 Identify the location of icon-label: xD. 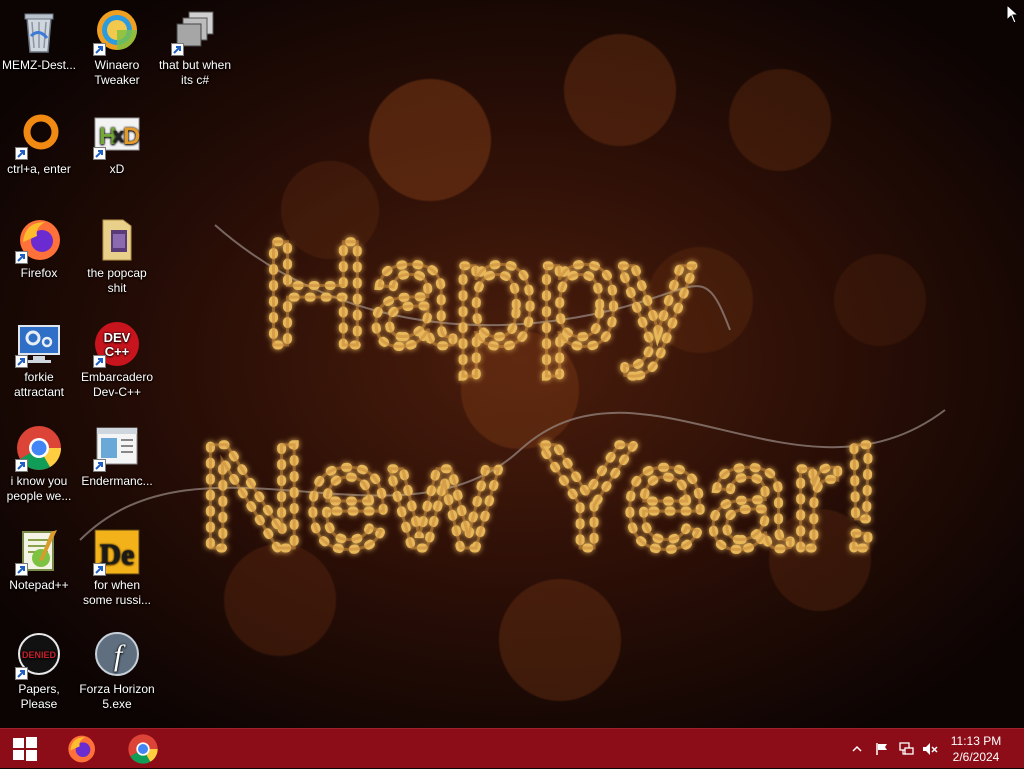
(117, 169).